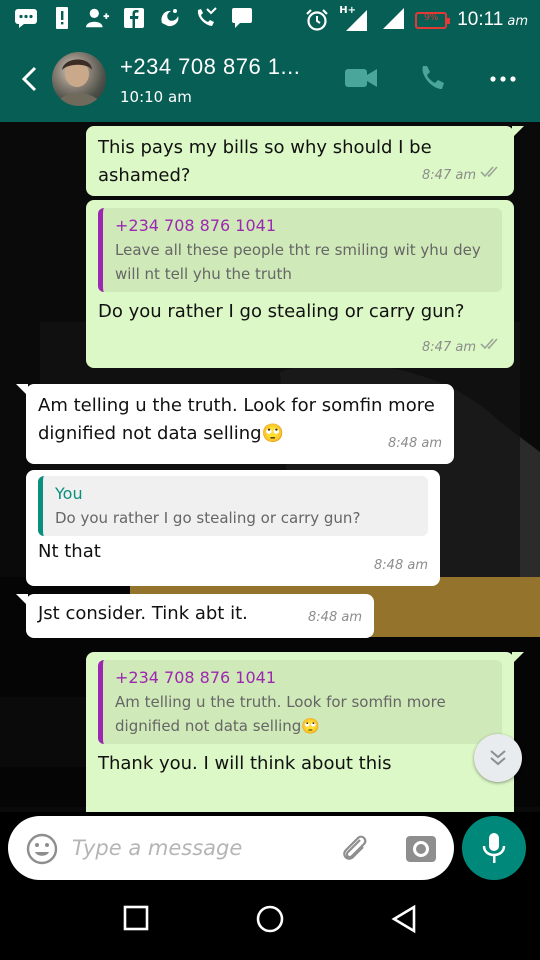 The image size is (540, 960). I want to click on video-call-icon, so click(361, 80).